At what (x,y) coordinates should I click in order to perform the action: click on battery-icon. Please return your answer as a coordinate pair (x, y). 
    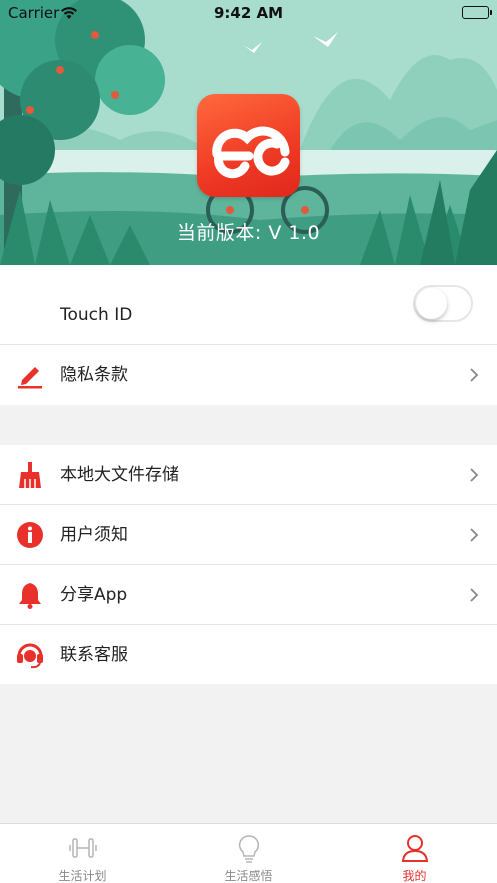
    Looking at the image, I should click on (477, 12).